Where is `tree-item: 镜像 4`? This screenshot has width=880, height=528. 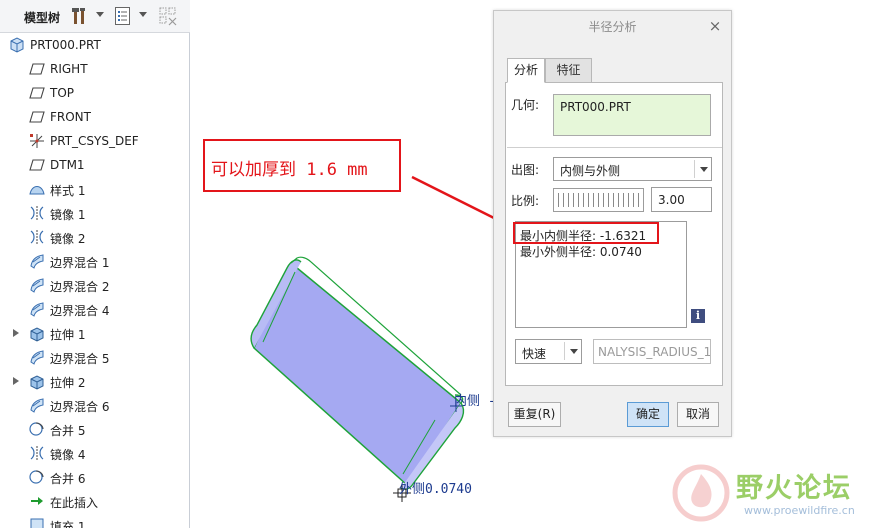
tree-item: 镜像 4 is located at coordinates (95, 453).